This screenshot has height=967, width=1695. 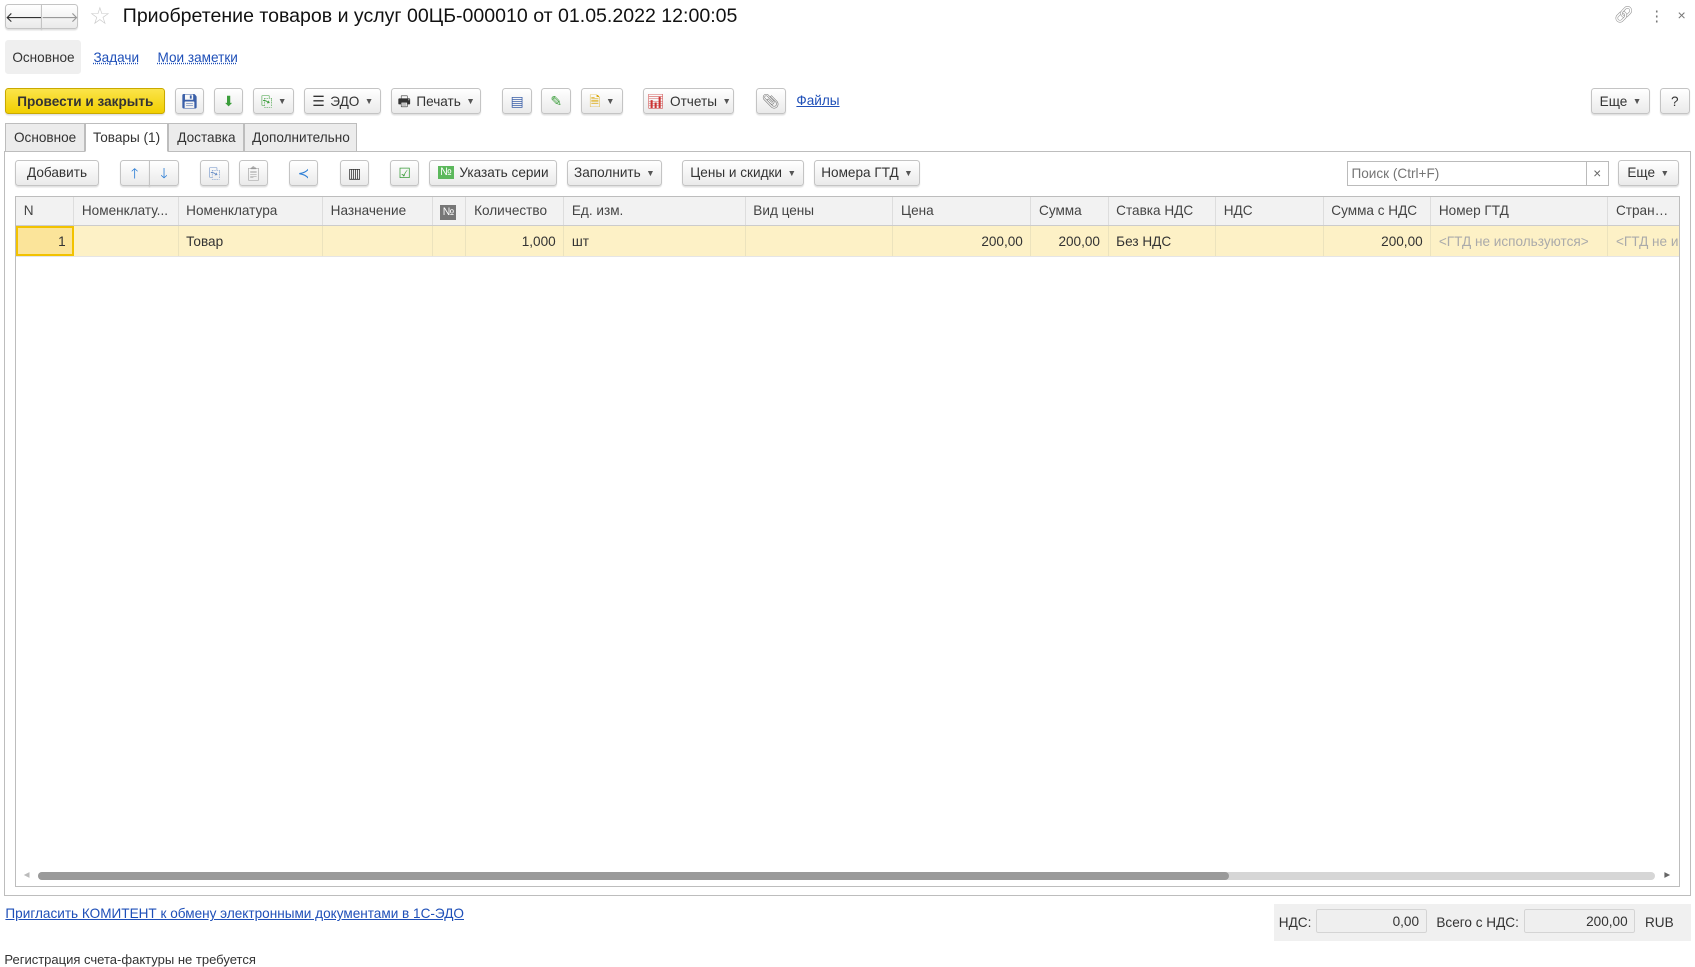 I want to click on table-cell: 1, so click(x=45, y=241).